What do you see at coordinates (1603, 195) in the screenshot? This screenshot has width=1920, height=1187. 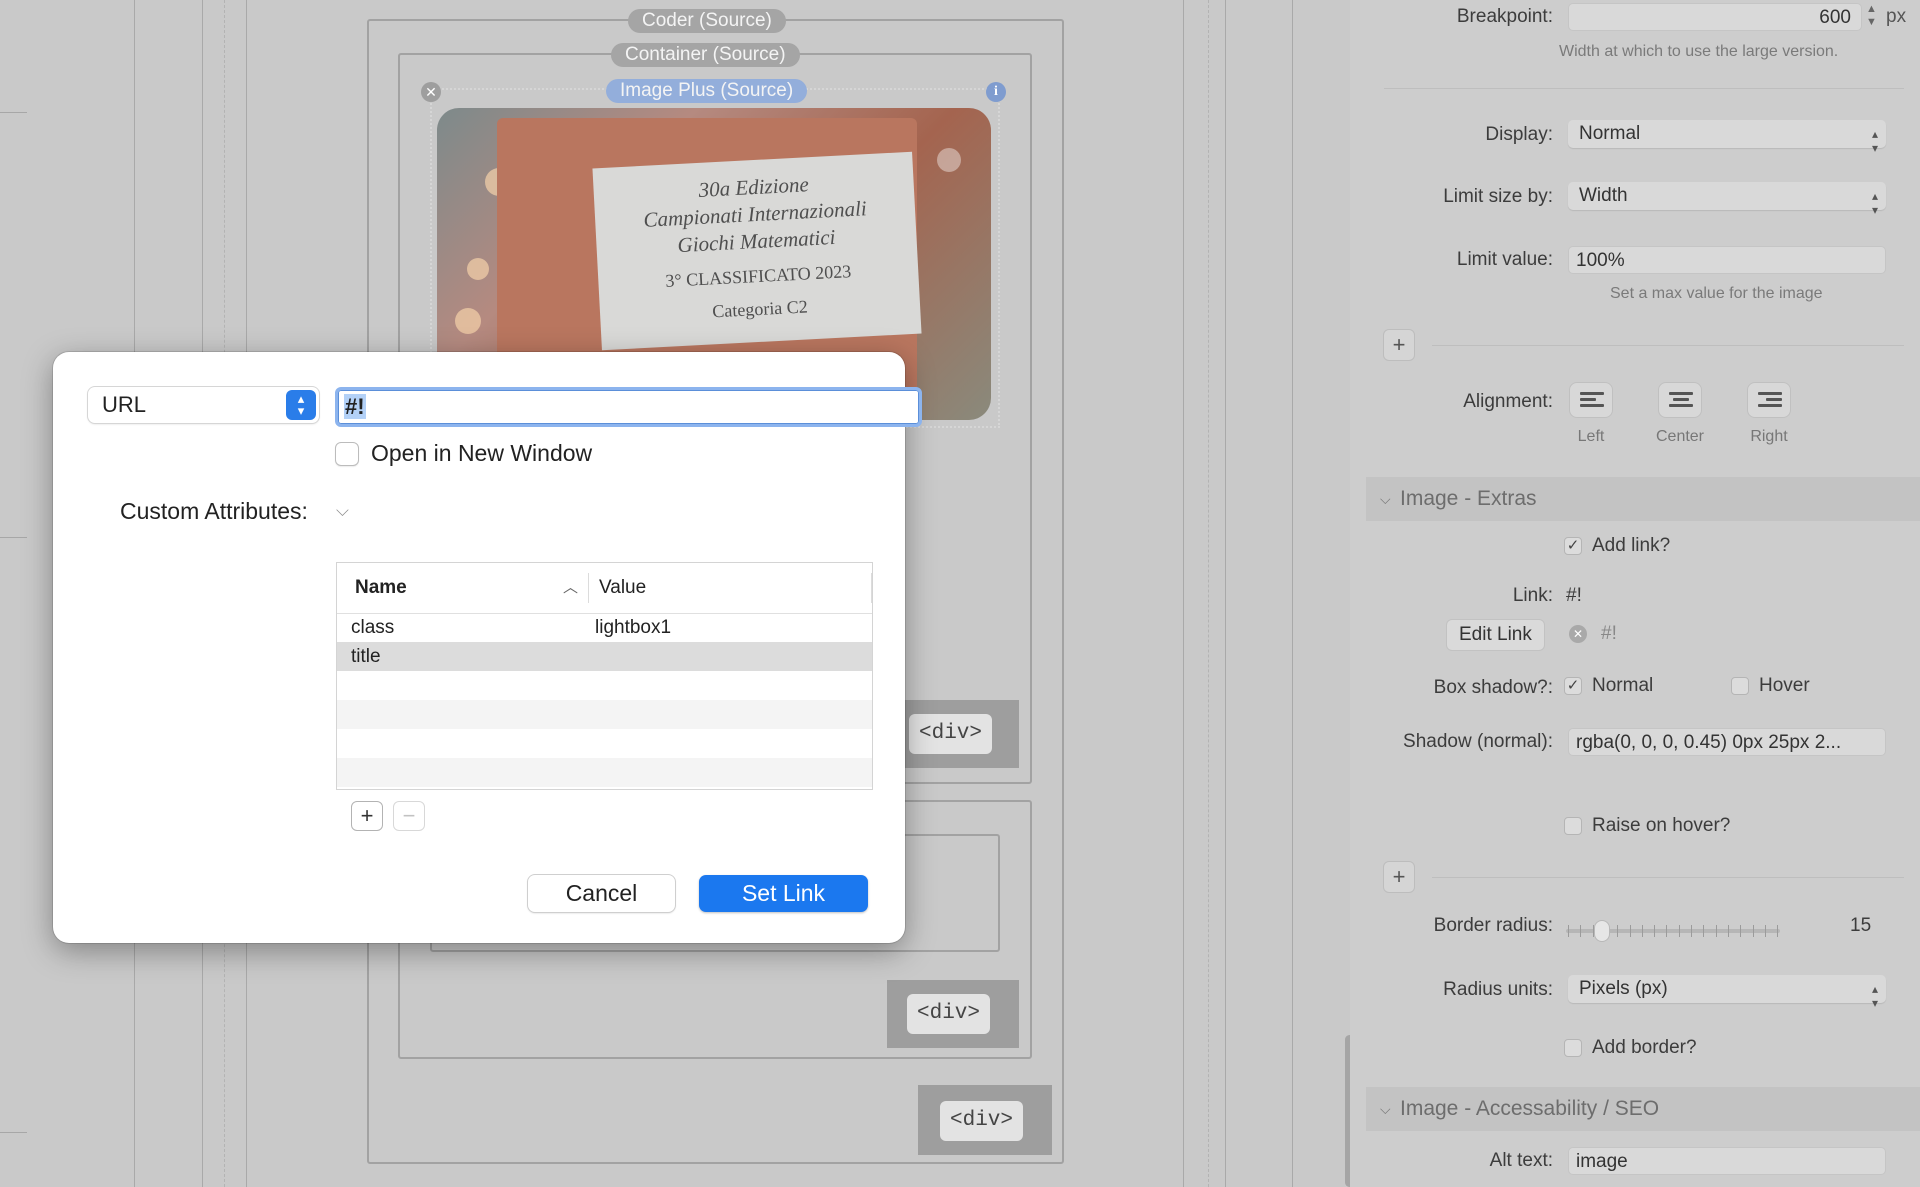 I see `limit-size-value: Width` at bounding box center [1603, 195].